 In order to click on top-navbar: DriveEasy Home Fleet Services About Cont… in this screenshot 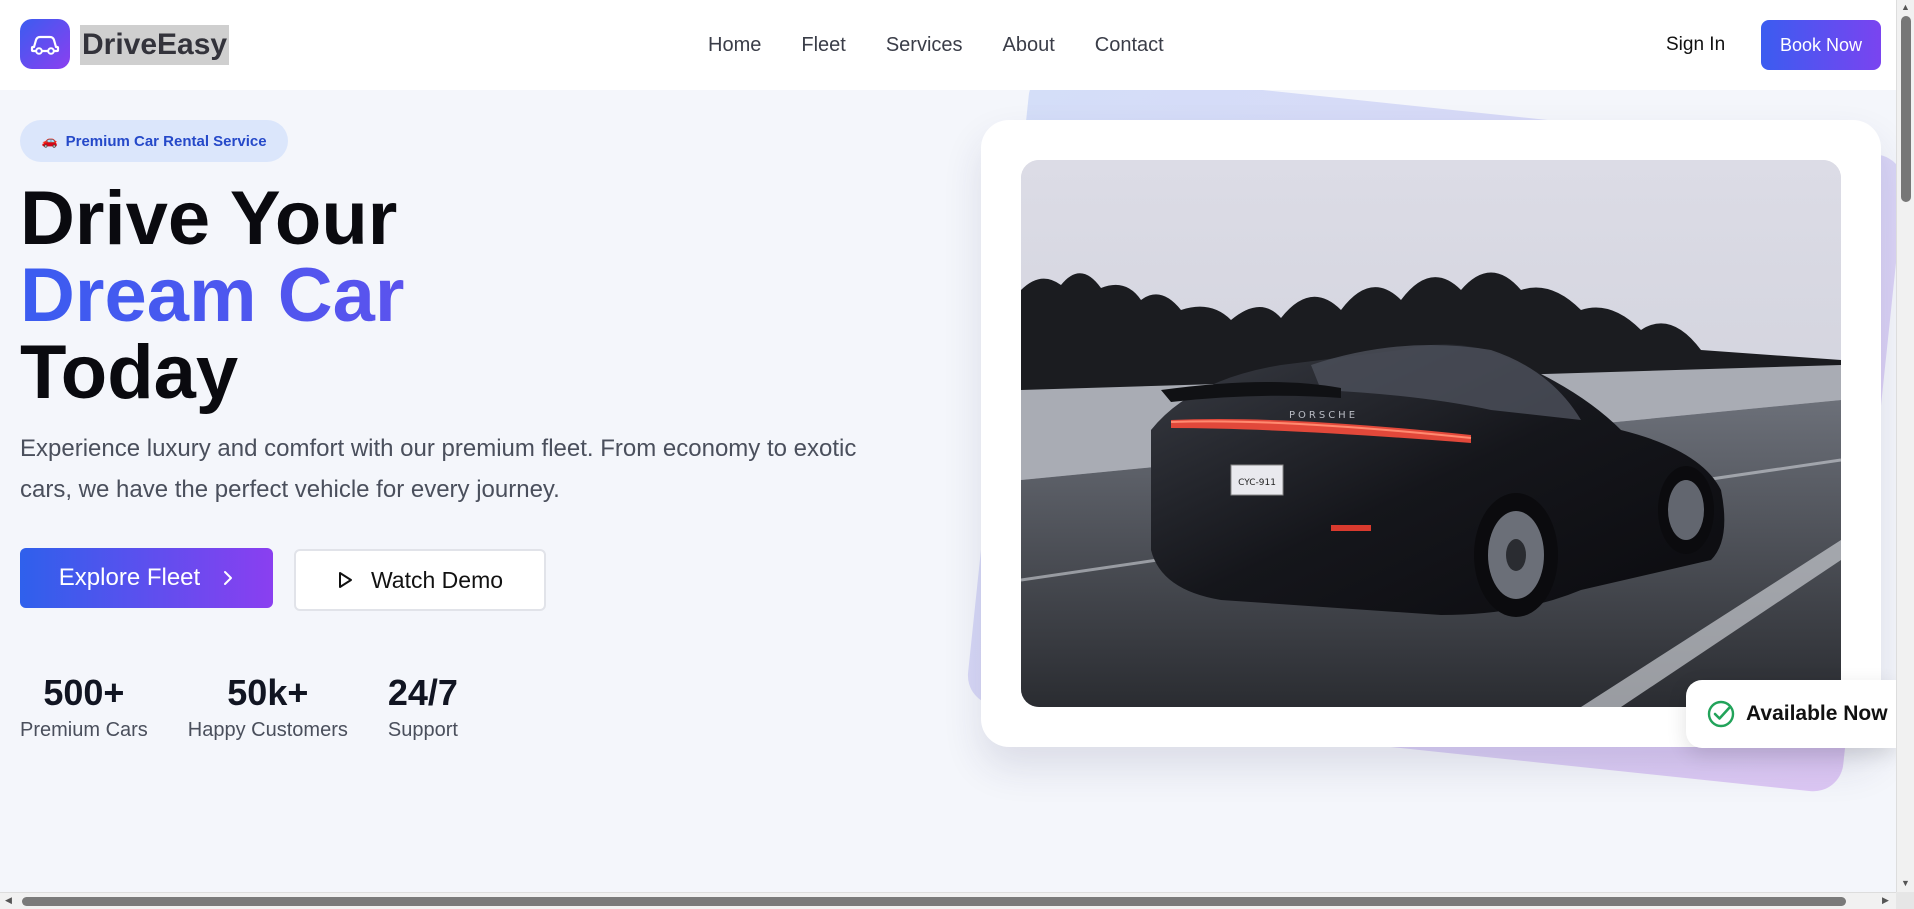, I will do `click(948, 45)`.